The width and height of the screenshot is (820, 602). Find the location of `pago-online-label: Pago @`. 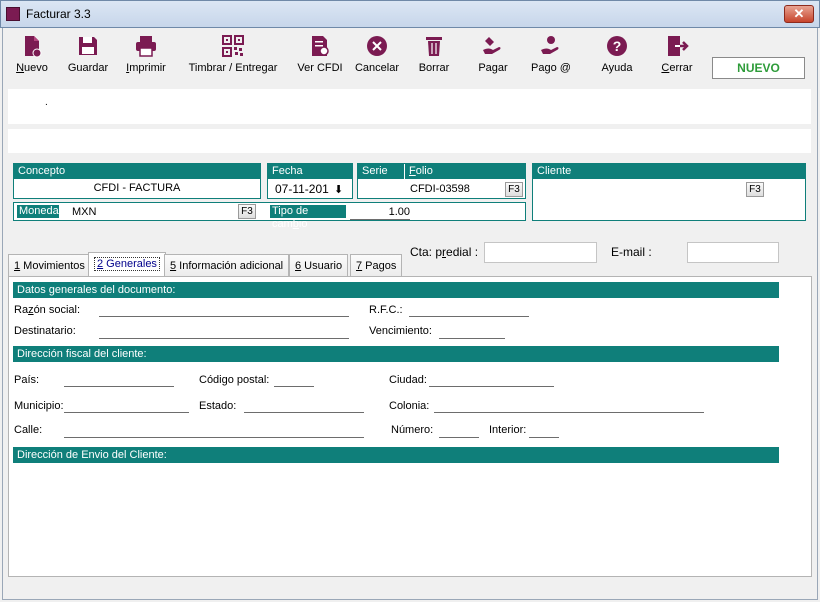

pago-online-label: Pago @ is located at coordinates (551, 68).